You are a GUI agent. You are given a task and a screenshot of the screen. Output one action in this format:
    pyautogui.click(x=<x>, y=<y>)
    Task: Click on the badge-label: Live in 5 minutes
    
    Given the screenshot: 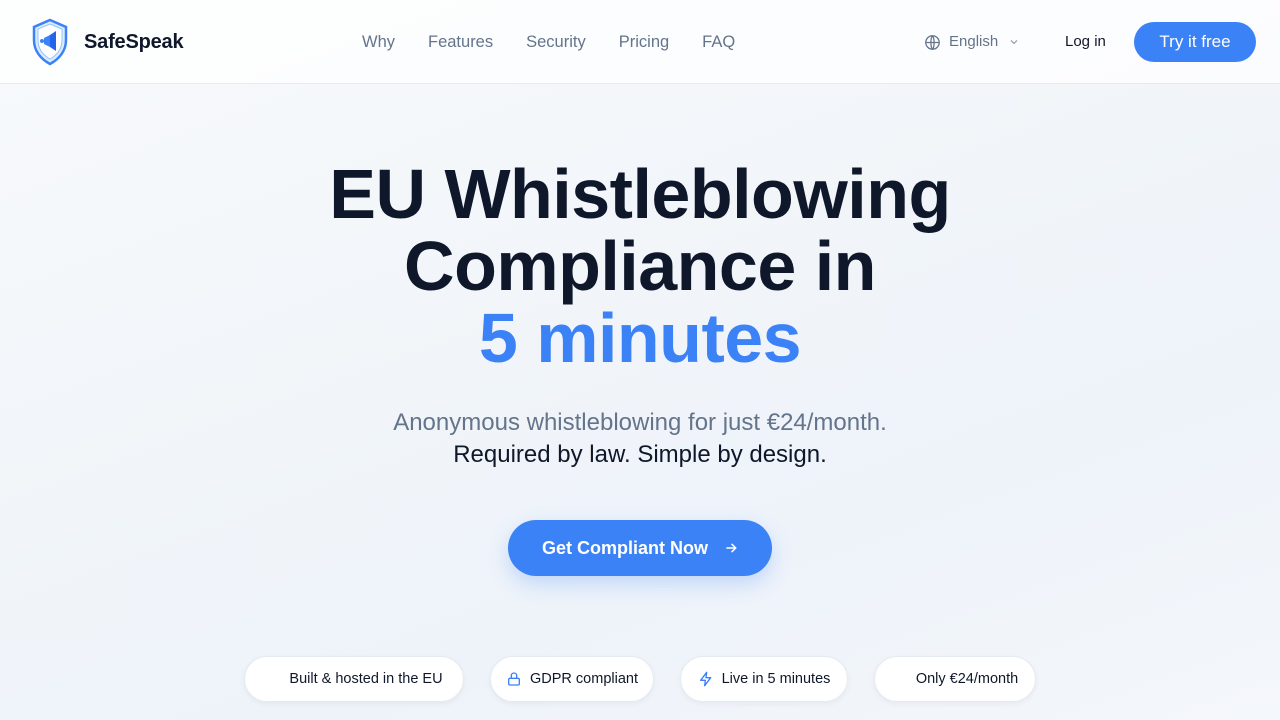 What is the action you would take?
    pyautogui.click(x=776, y=679)
    